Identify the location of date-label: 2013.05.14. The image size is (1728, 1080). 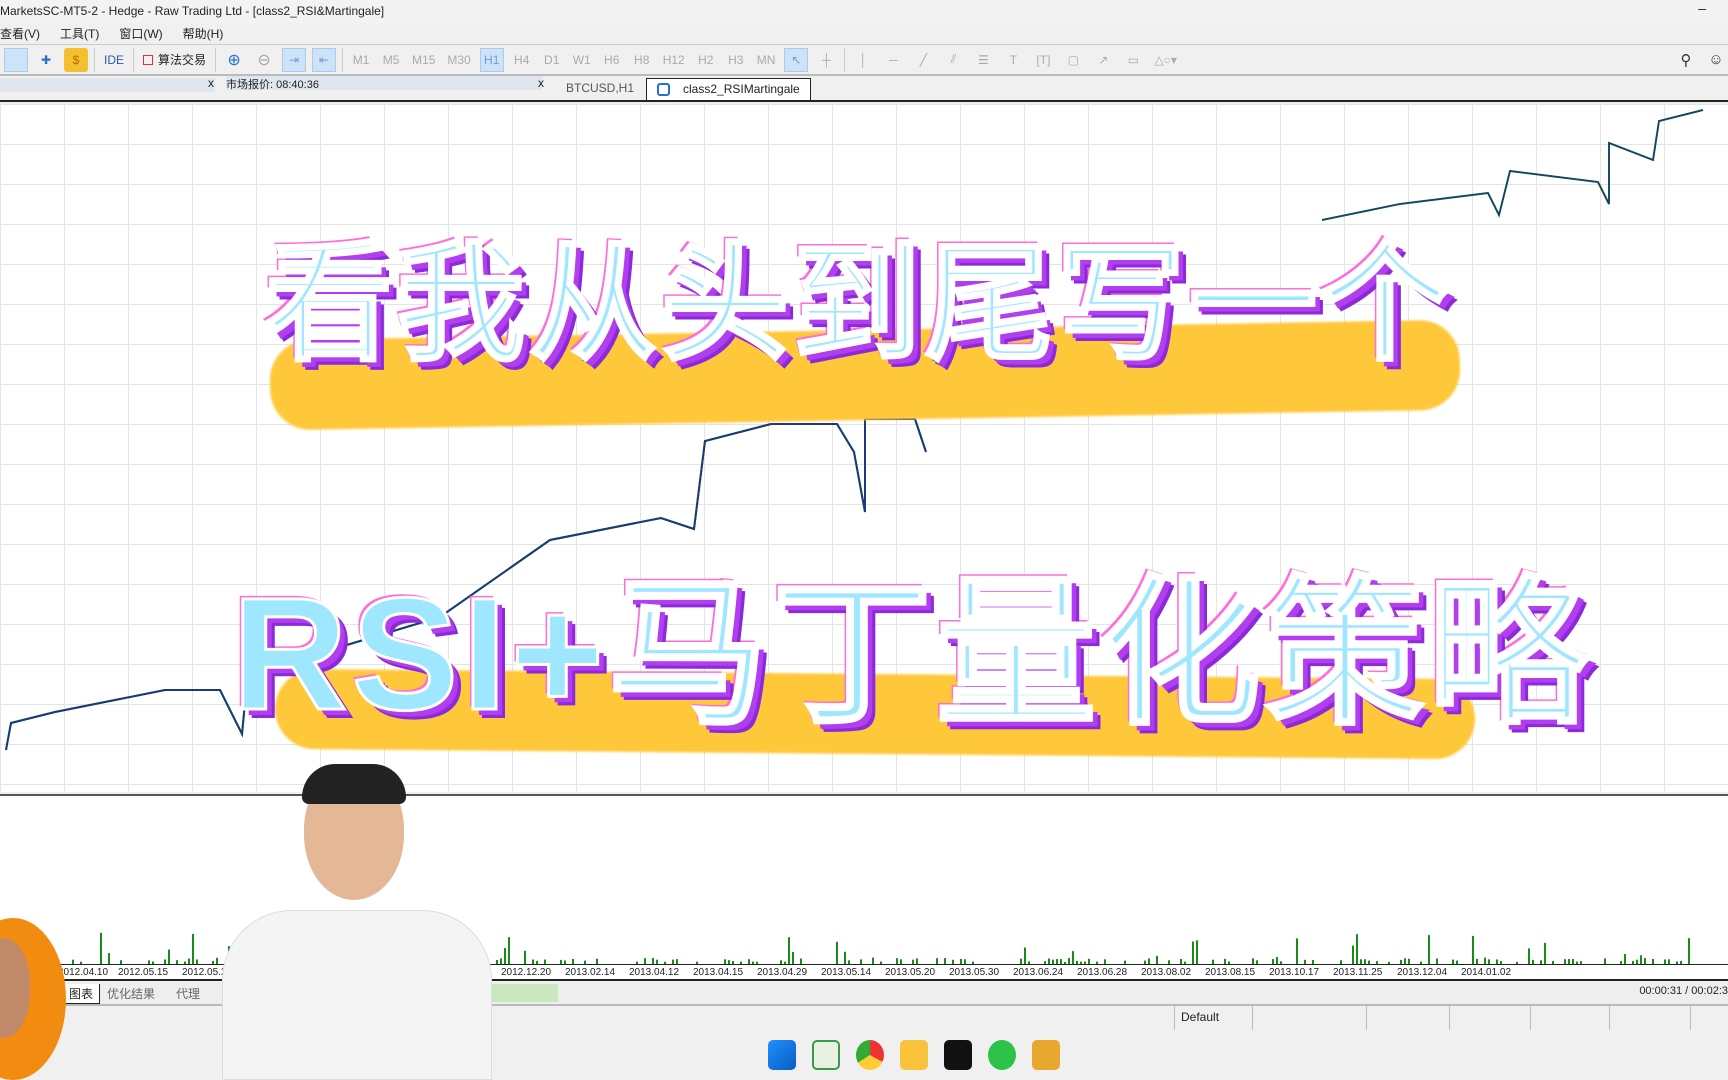
(846, 972).